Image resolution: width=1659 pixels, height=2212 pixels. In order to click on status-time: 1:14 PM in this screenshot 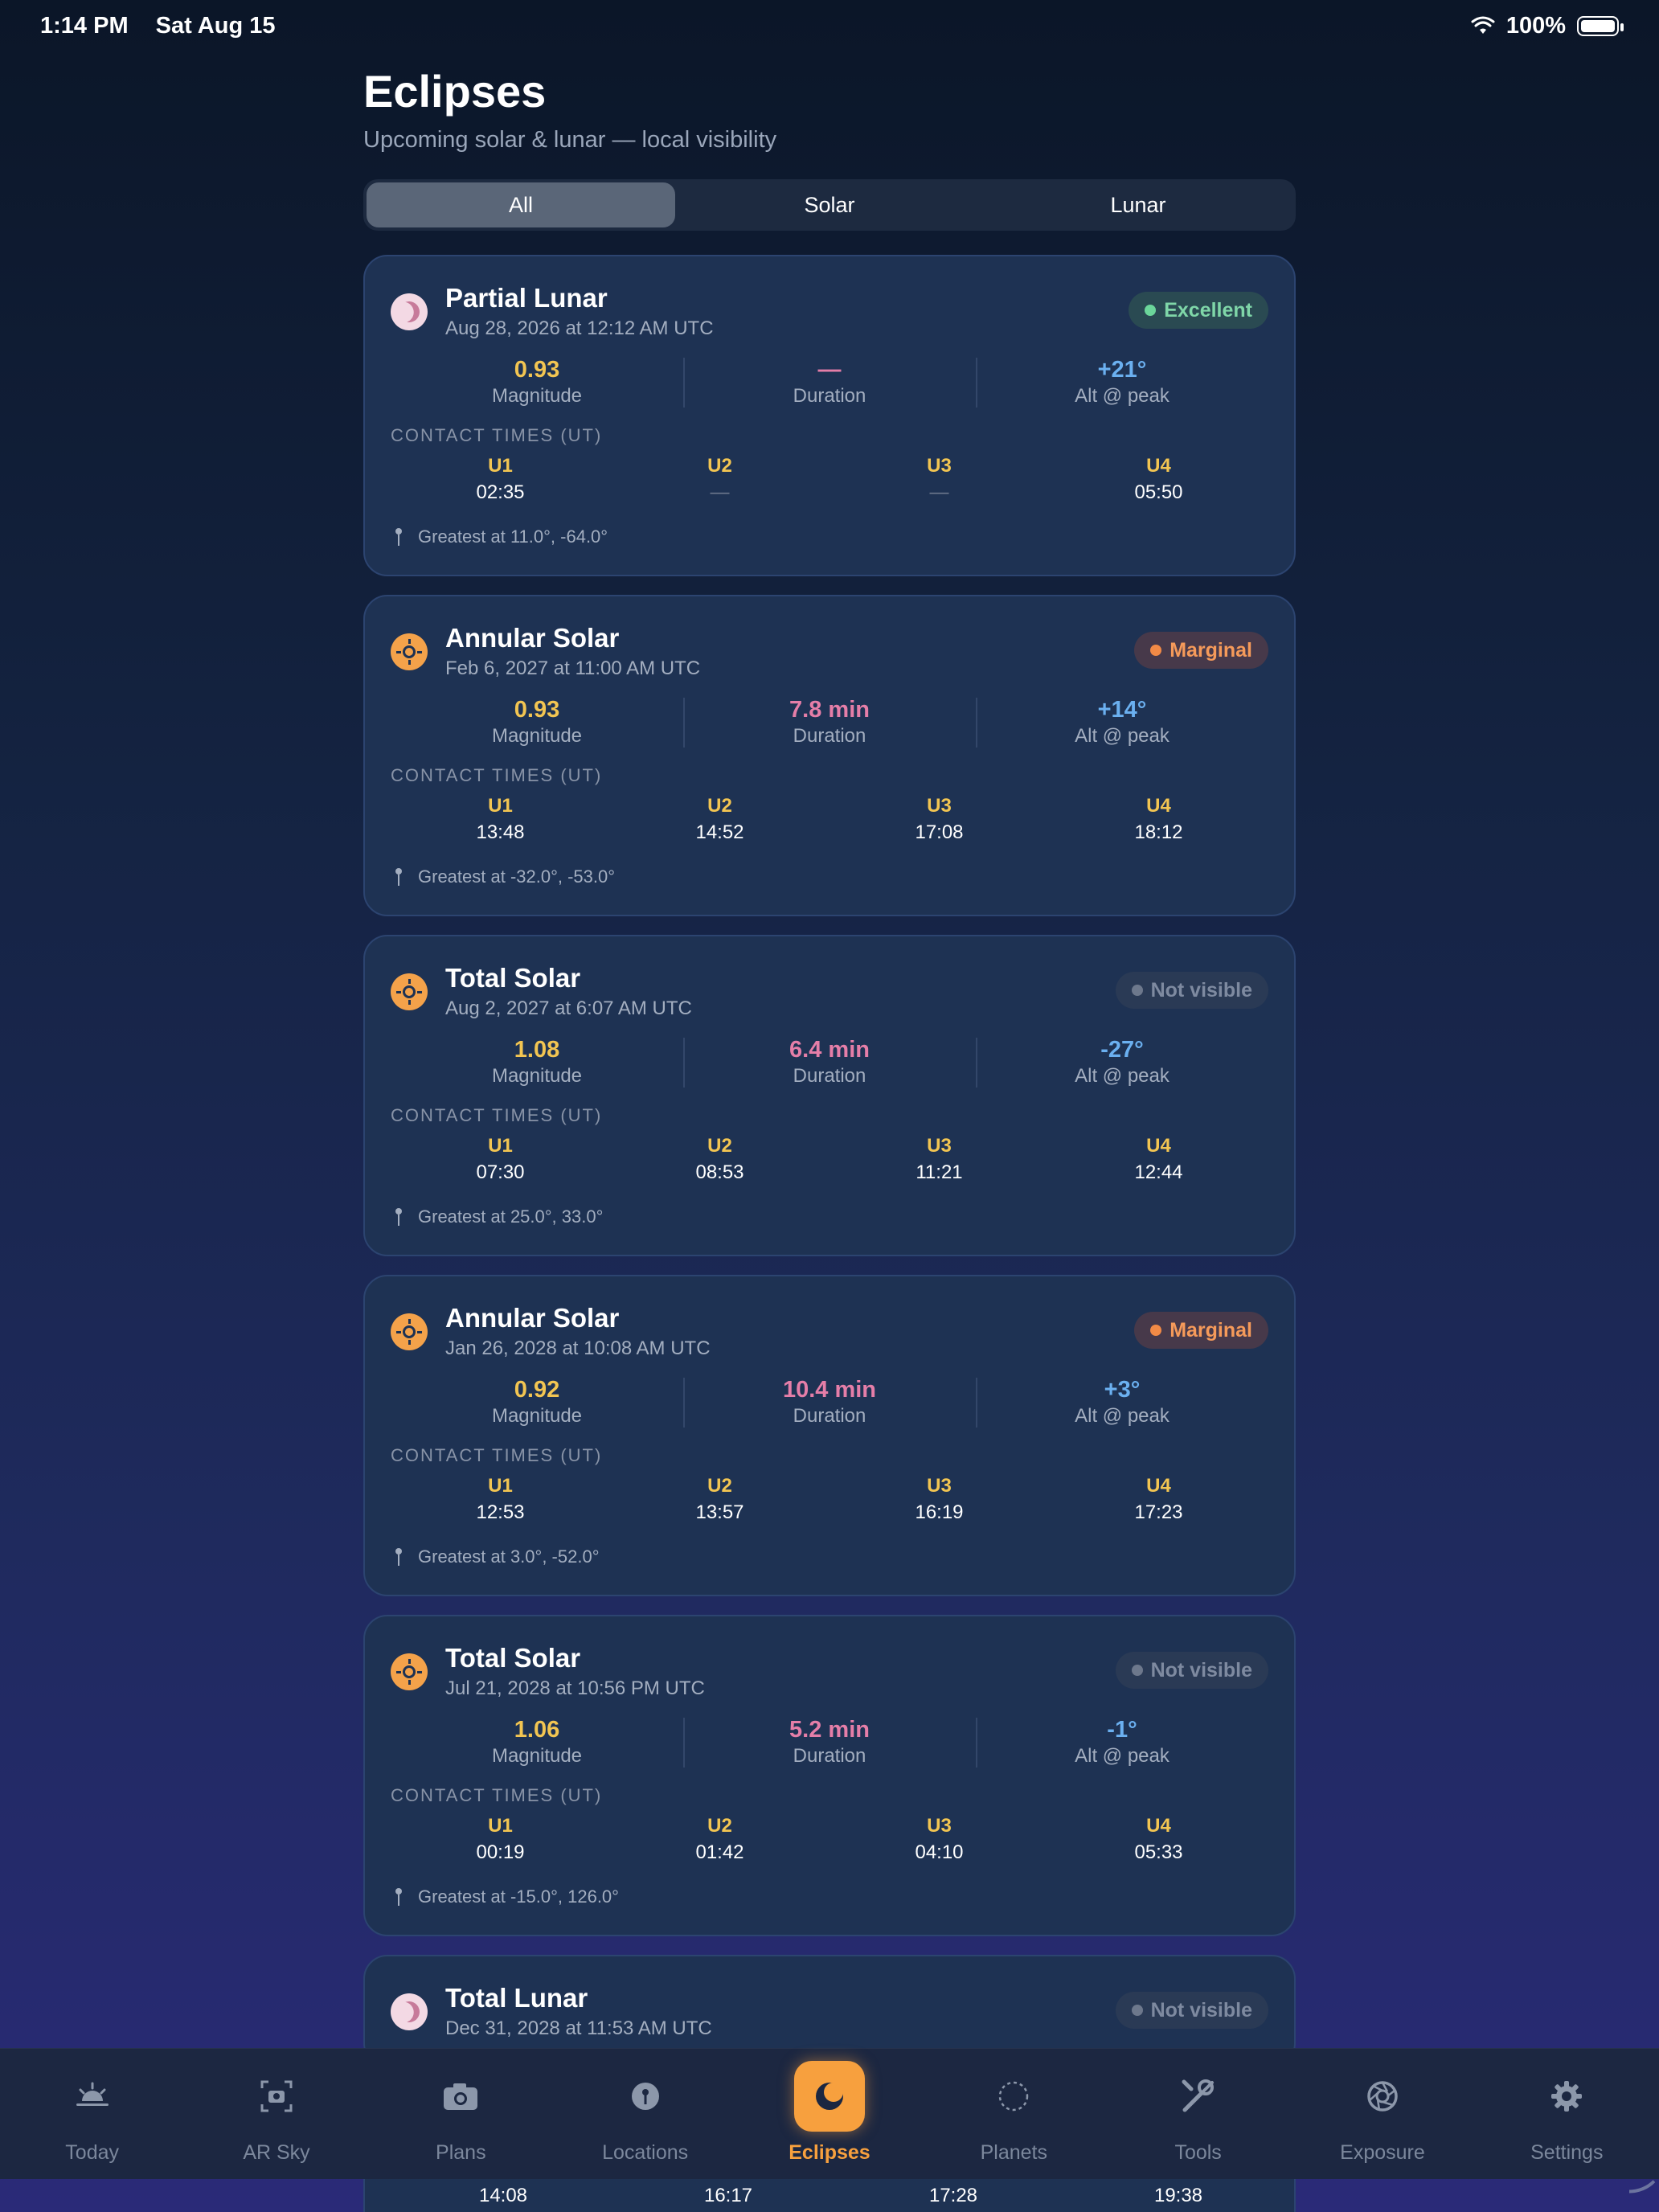, I will do `click(84, 25)`.